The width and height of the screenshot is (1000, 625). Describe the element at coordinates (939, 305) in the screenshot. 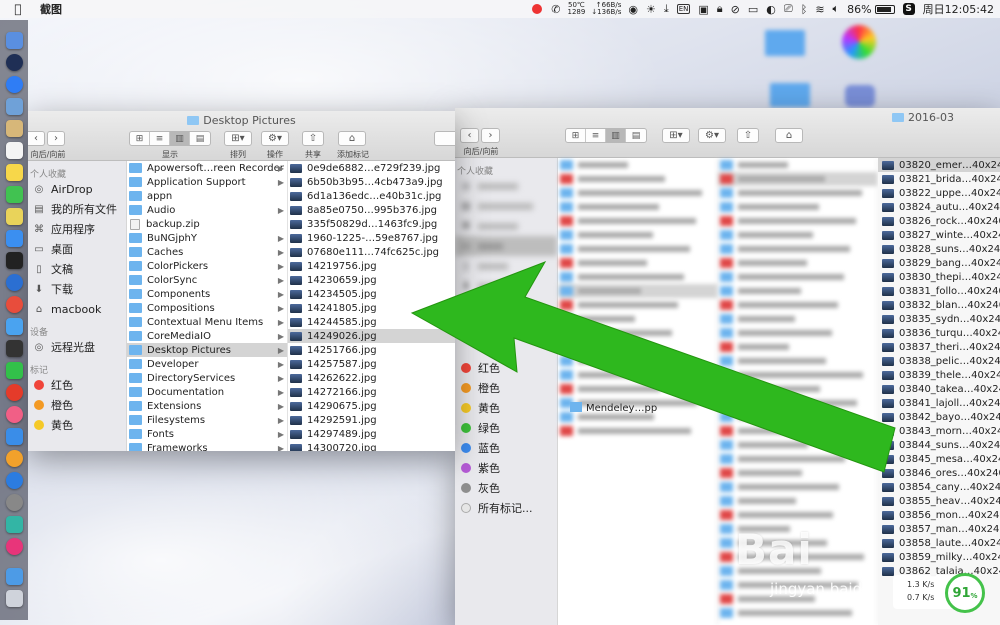

I see `list-item: 03832_blan…40x240` at that location.